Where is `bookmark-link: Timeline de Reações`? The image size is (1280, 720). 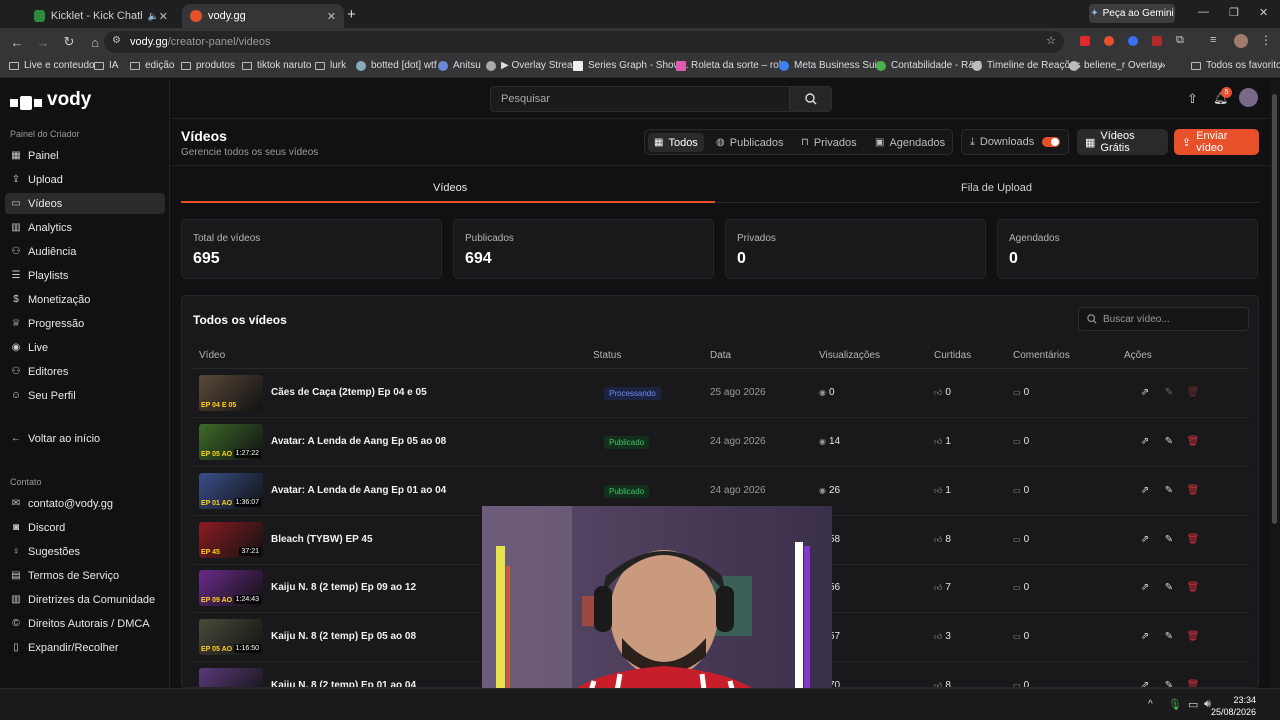 bookmark-link: Timeline de Reações is located at coordinates (1026, 65).